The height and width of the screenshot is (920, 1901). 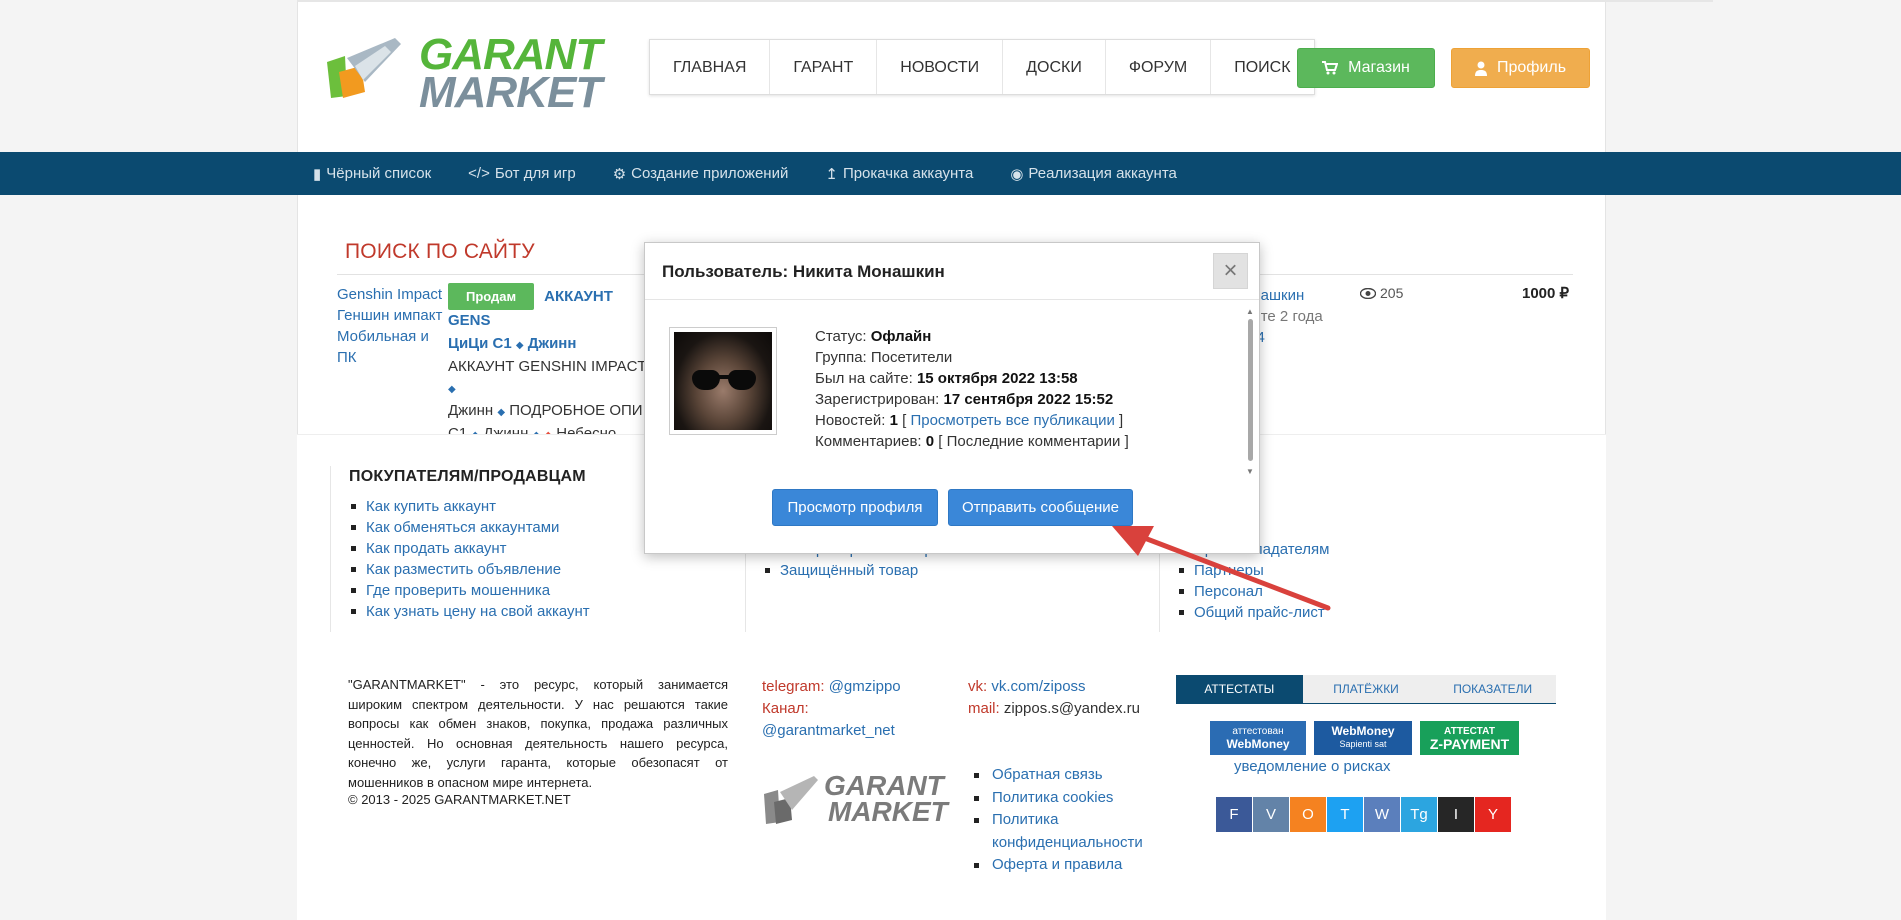 I want to click on last-visit-value: 15 октября 2022 13:58, so click(x=997, y=378).